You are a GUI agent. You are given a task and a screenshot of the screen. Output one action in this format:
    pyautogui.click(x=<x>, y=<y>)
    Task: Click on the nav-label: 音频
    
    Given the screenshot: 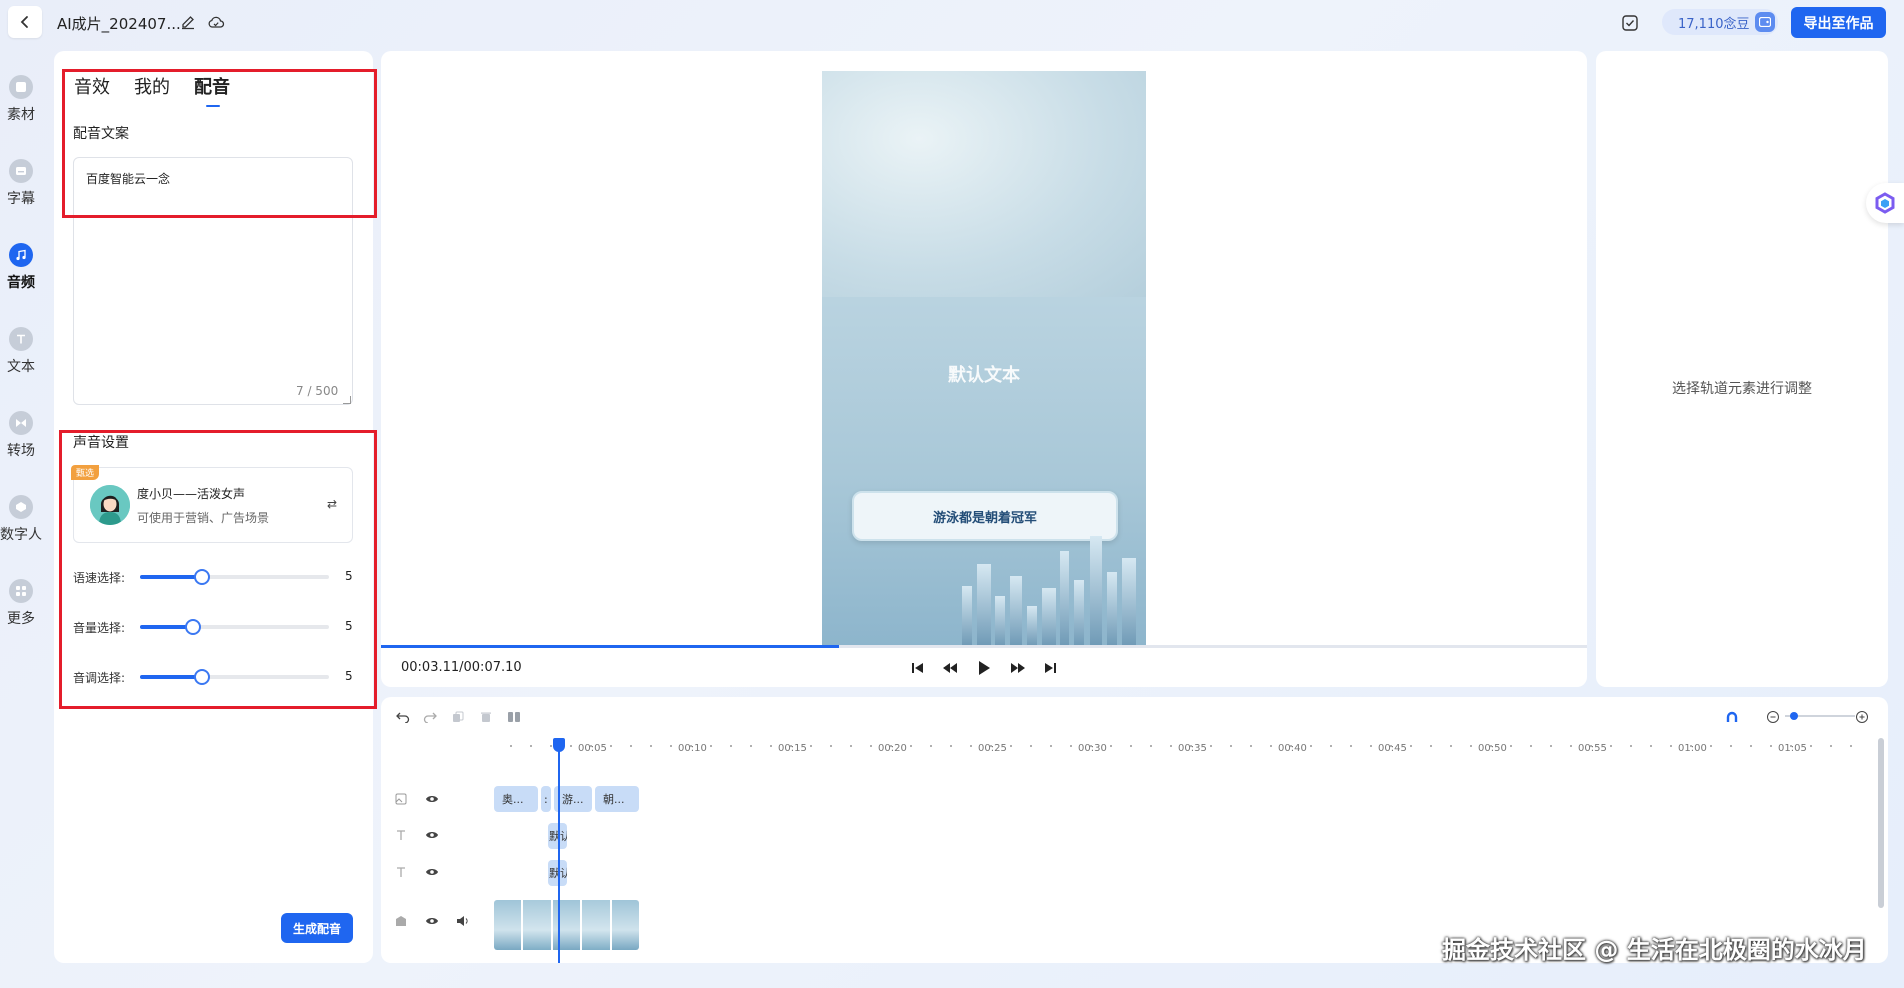 What is the action you would take?
    pyautogui.click(x=21, y=283)
    